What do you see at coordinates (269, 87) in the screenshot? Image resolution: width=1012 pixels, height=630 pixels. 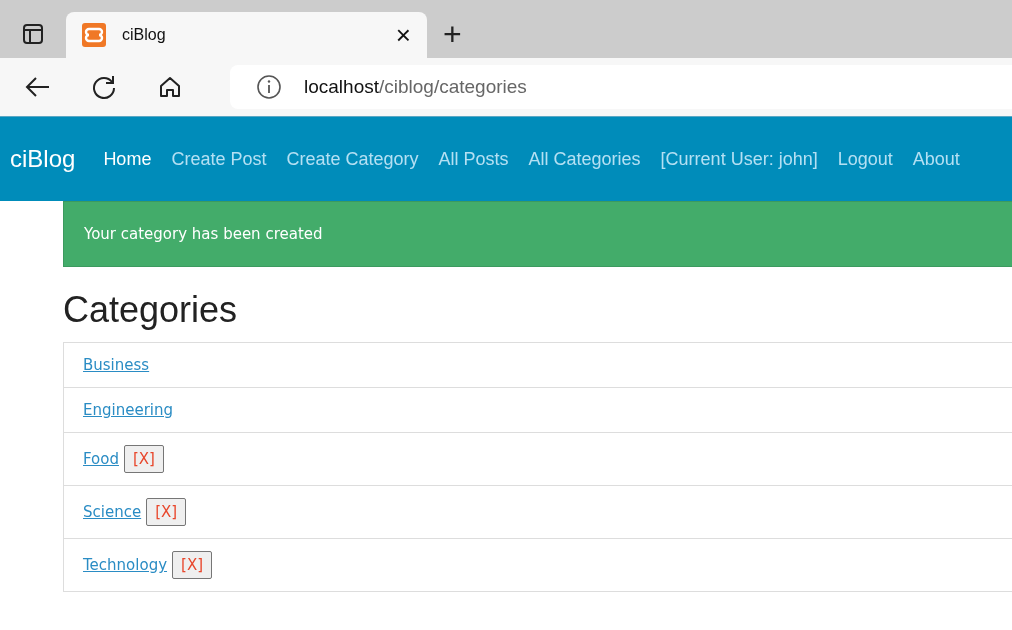 I see `info-icon` at bounding box center [269, 87].